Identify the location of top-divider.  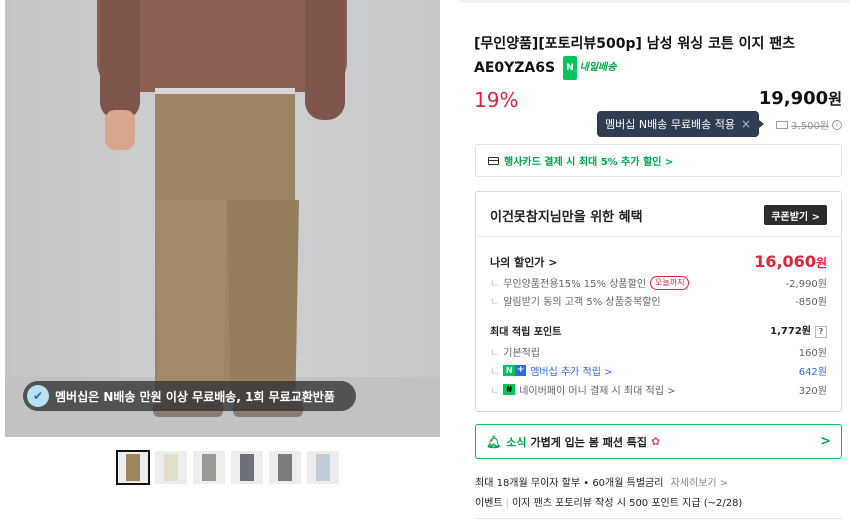
(655, 1).